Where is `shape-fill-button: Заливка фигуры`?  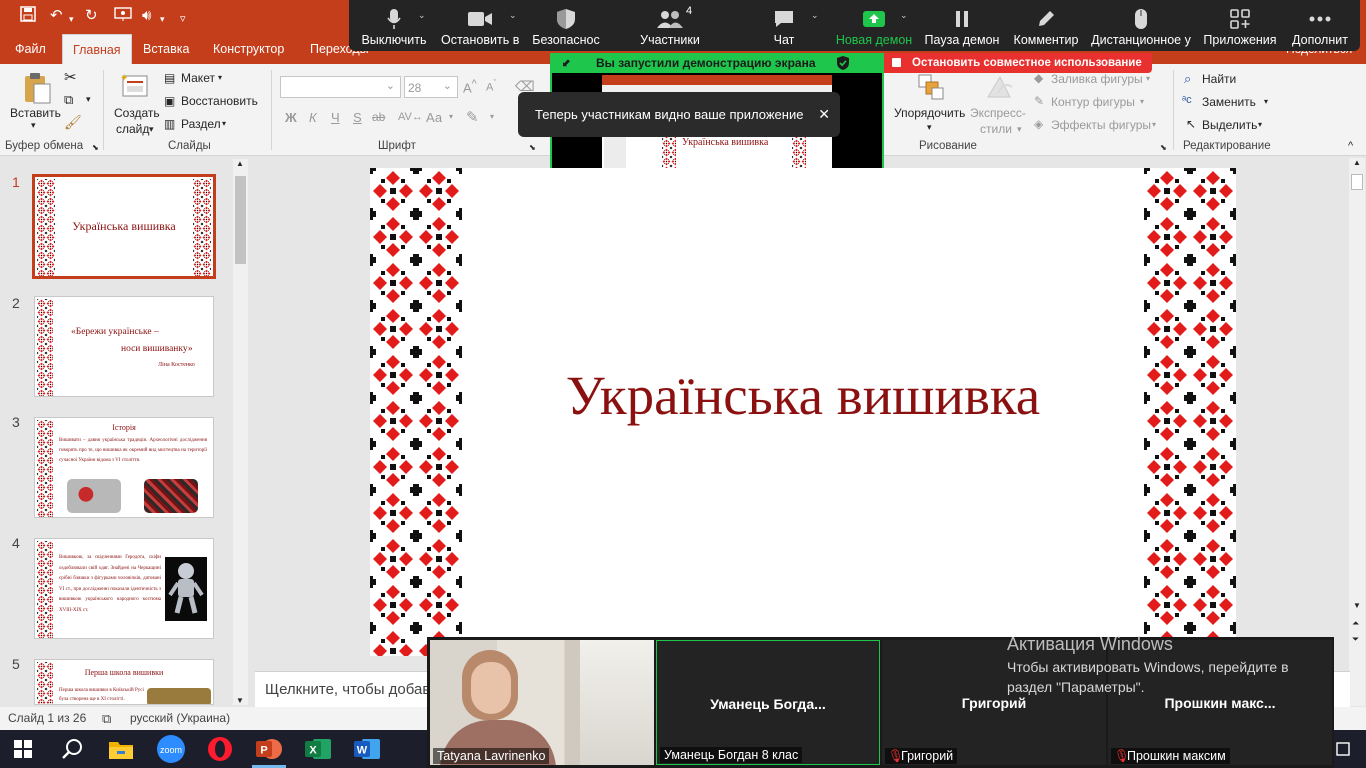
shape-fill-button: Заливка фигуры is located at coordinates (1097, 79).